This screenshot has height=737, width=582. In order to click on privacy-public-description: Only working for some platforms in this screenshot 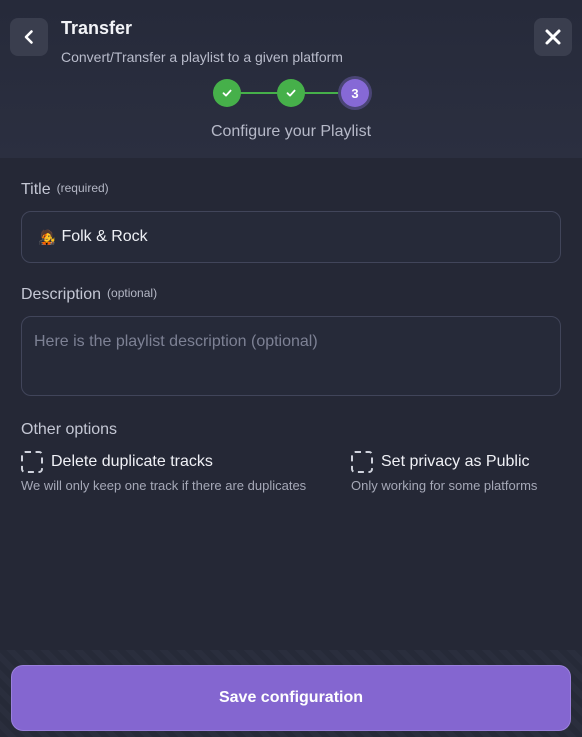, I will do `click(444, 485)`.